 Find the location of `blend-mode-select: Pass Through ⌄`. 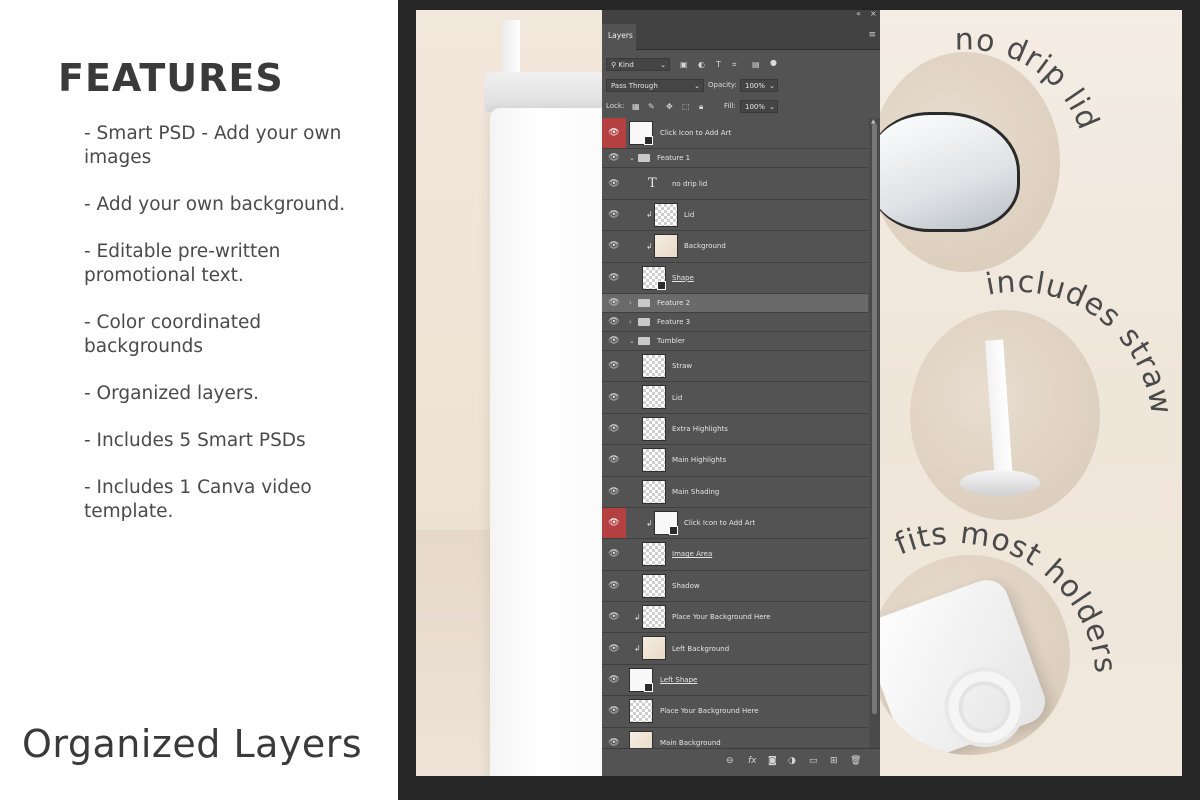

blend-mode-select: Pass Through ⌄ is located at coordinates (655, 85).